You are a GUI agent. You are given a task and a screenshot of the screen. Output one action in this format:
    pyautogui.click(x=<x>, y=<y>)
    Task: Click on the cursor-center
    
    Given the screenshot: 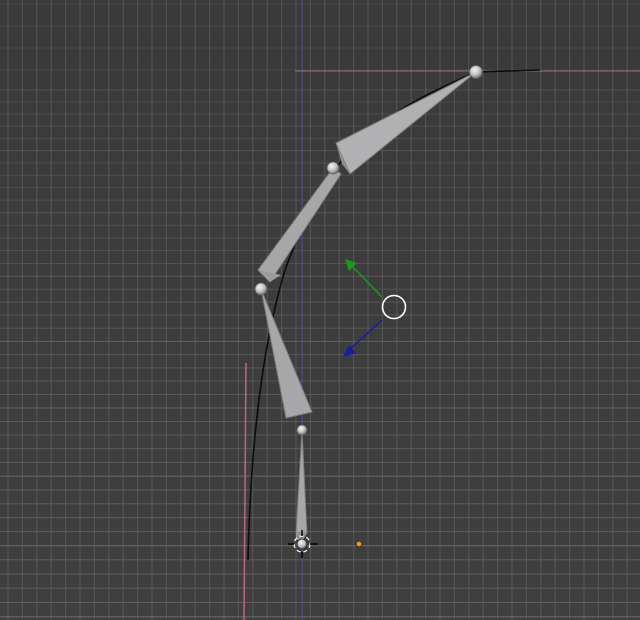 What is the action you would take?
    pyautogui.click(x=302, y=544)
    